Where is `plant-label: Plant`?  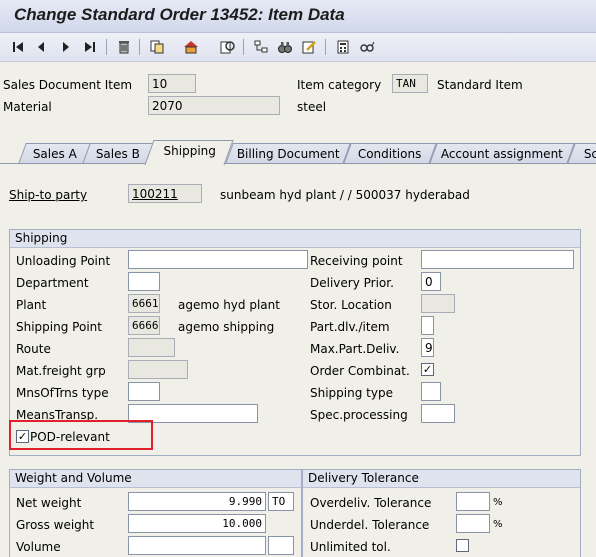
plant-label: Plant is located at coordinates (31, 305).